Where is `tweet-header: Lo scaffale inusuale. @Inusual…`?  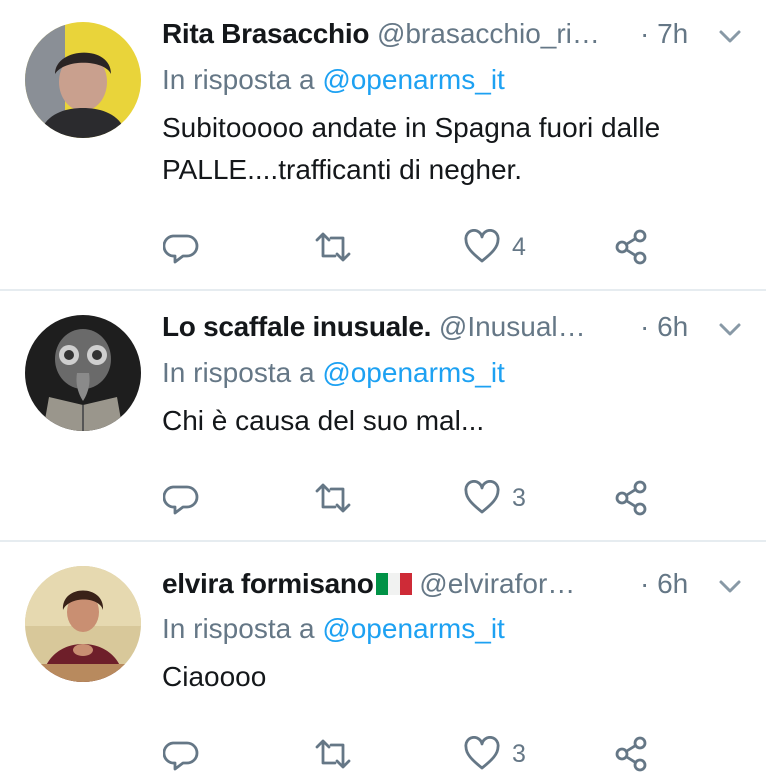 tweet-header: Lo scaffale inusuale. @Inusual… is located at coordinates (374, 327).